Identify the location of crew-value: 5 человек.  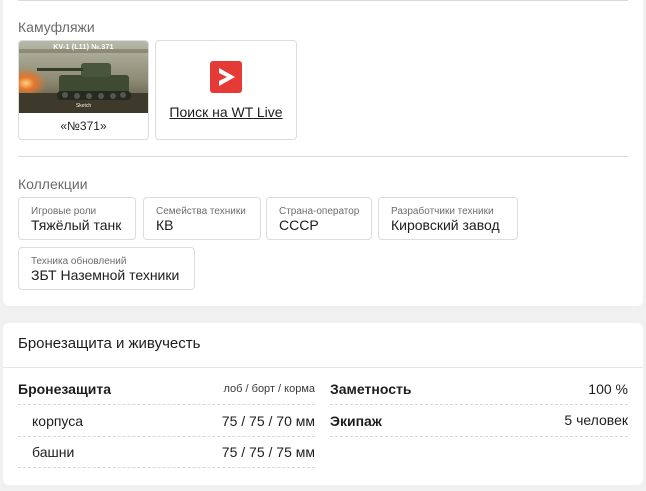
(596, 420).